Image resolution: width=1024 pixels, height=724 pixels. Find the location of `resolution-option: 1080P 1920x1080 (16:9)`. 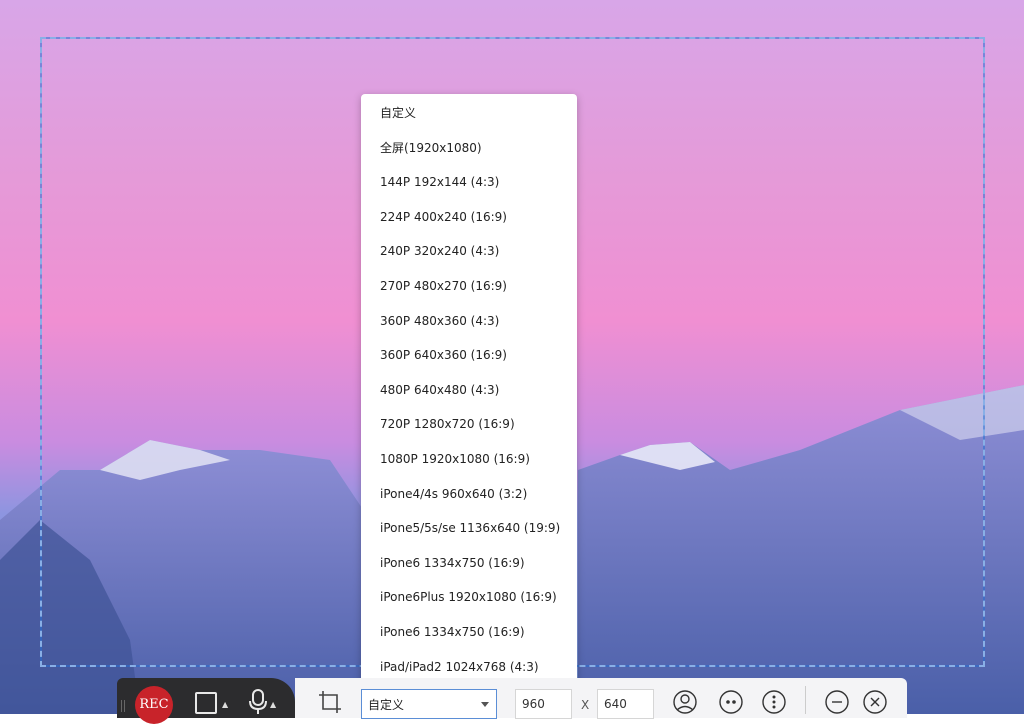

resolution-option: 1080P 1920x1080 (16:9) is located at coordinates (469, 459).